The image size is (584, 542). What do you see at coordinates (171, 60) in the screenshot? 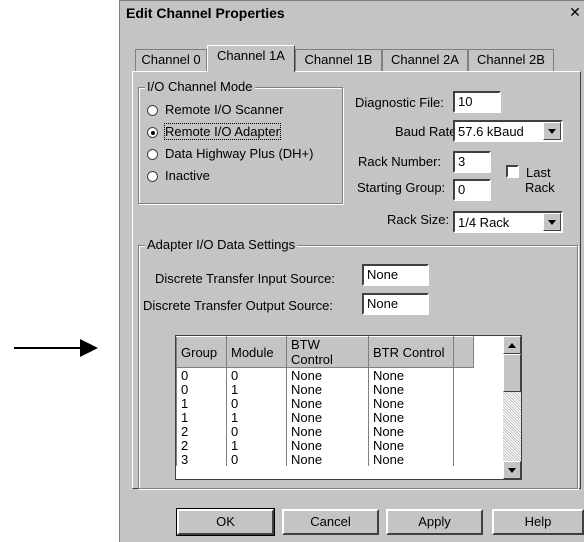
I see `tab-channel-0: Channel 0` at bounding box center [171, 60].